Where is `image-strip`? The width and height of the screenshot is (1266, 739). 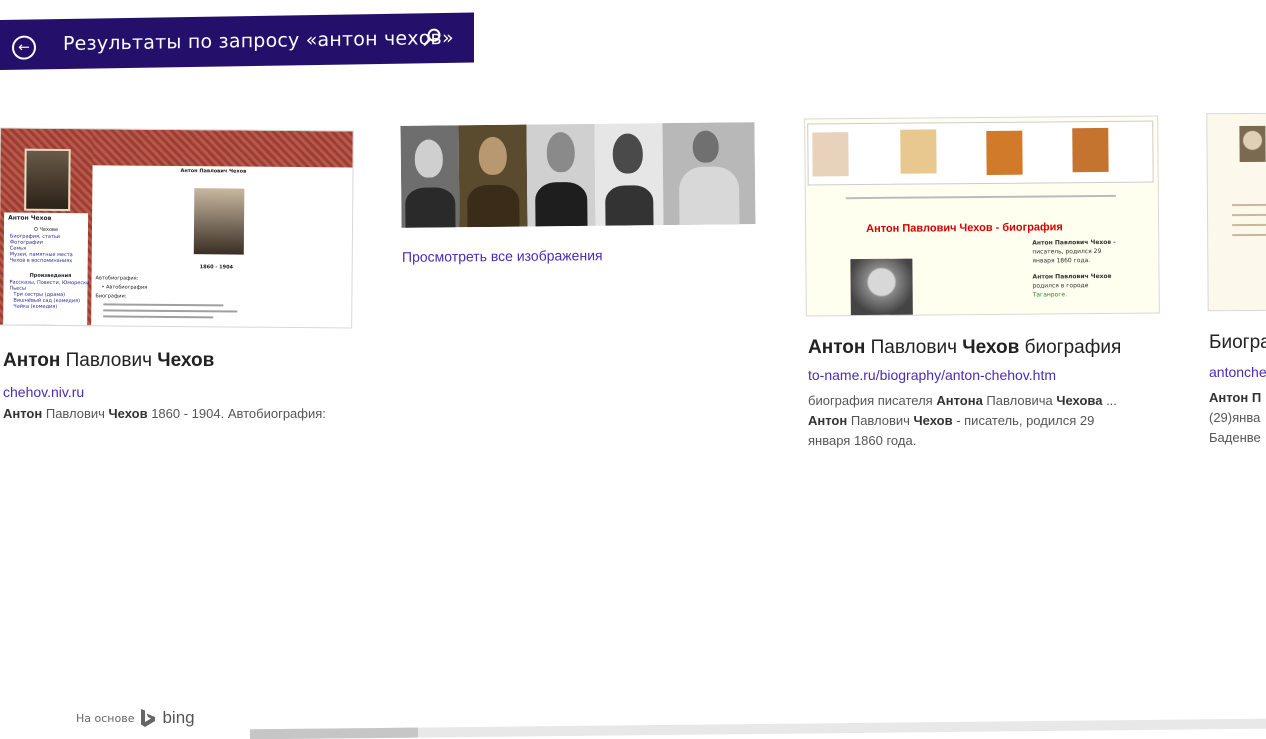 image-strip is located at coordinates (578, 175).